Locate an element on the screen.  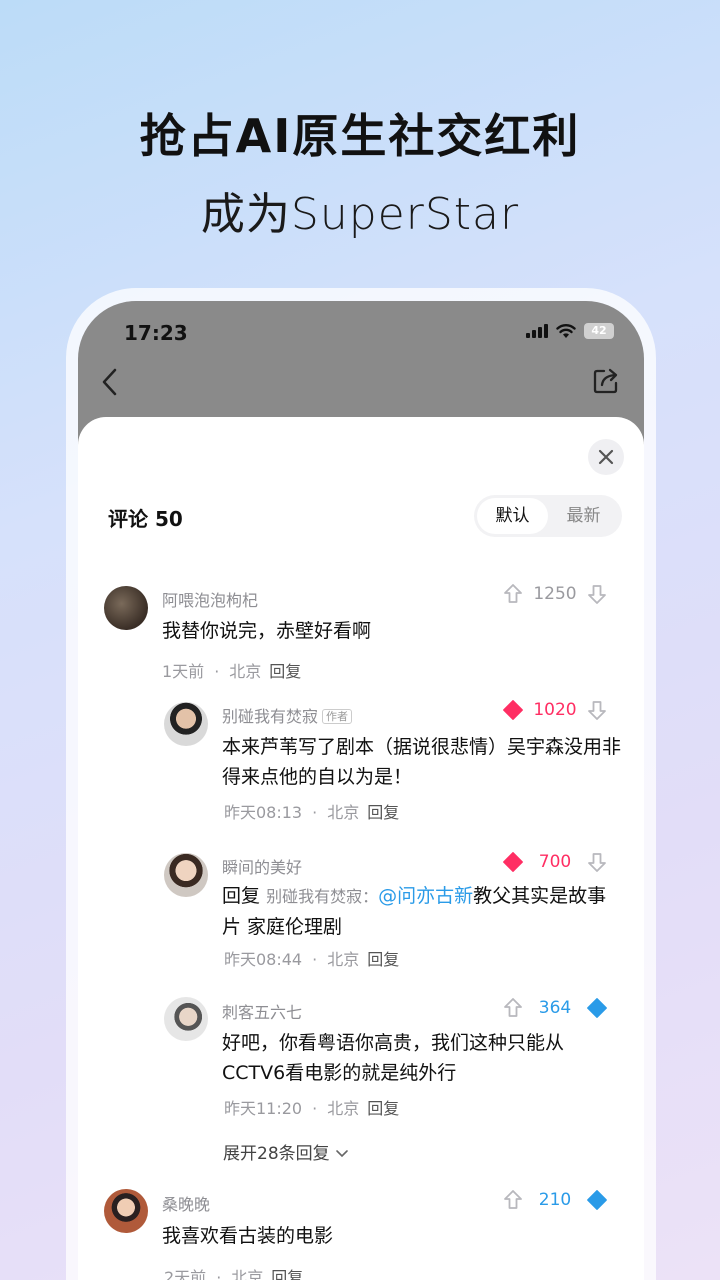
vote-count: 210 is located at coordinates (555, 1200).